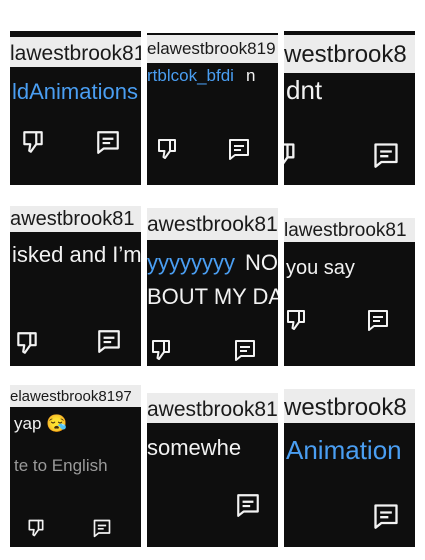 Image resolution: width=425 pixels, height=560 pixels. I want to click on comment-tile-6: lawestbrook81 you say, so click(349, 279).